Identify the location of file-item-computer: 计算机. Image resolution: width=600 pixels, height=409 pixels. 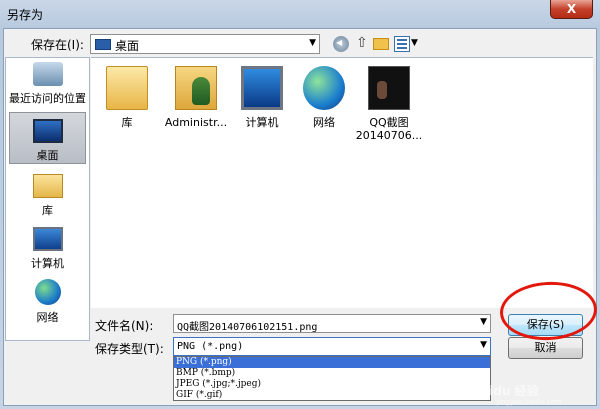
(262, 97).